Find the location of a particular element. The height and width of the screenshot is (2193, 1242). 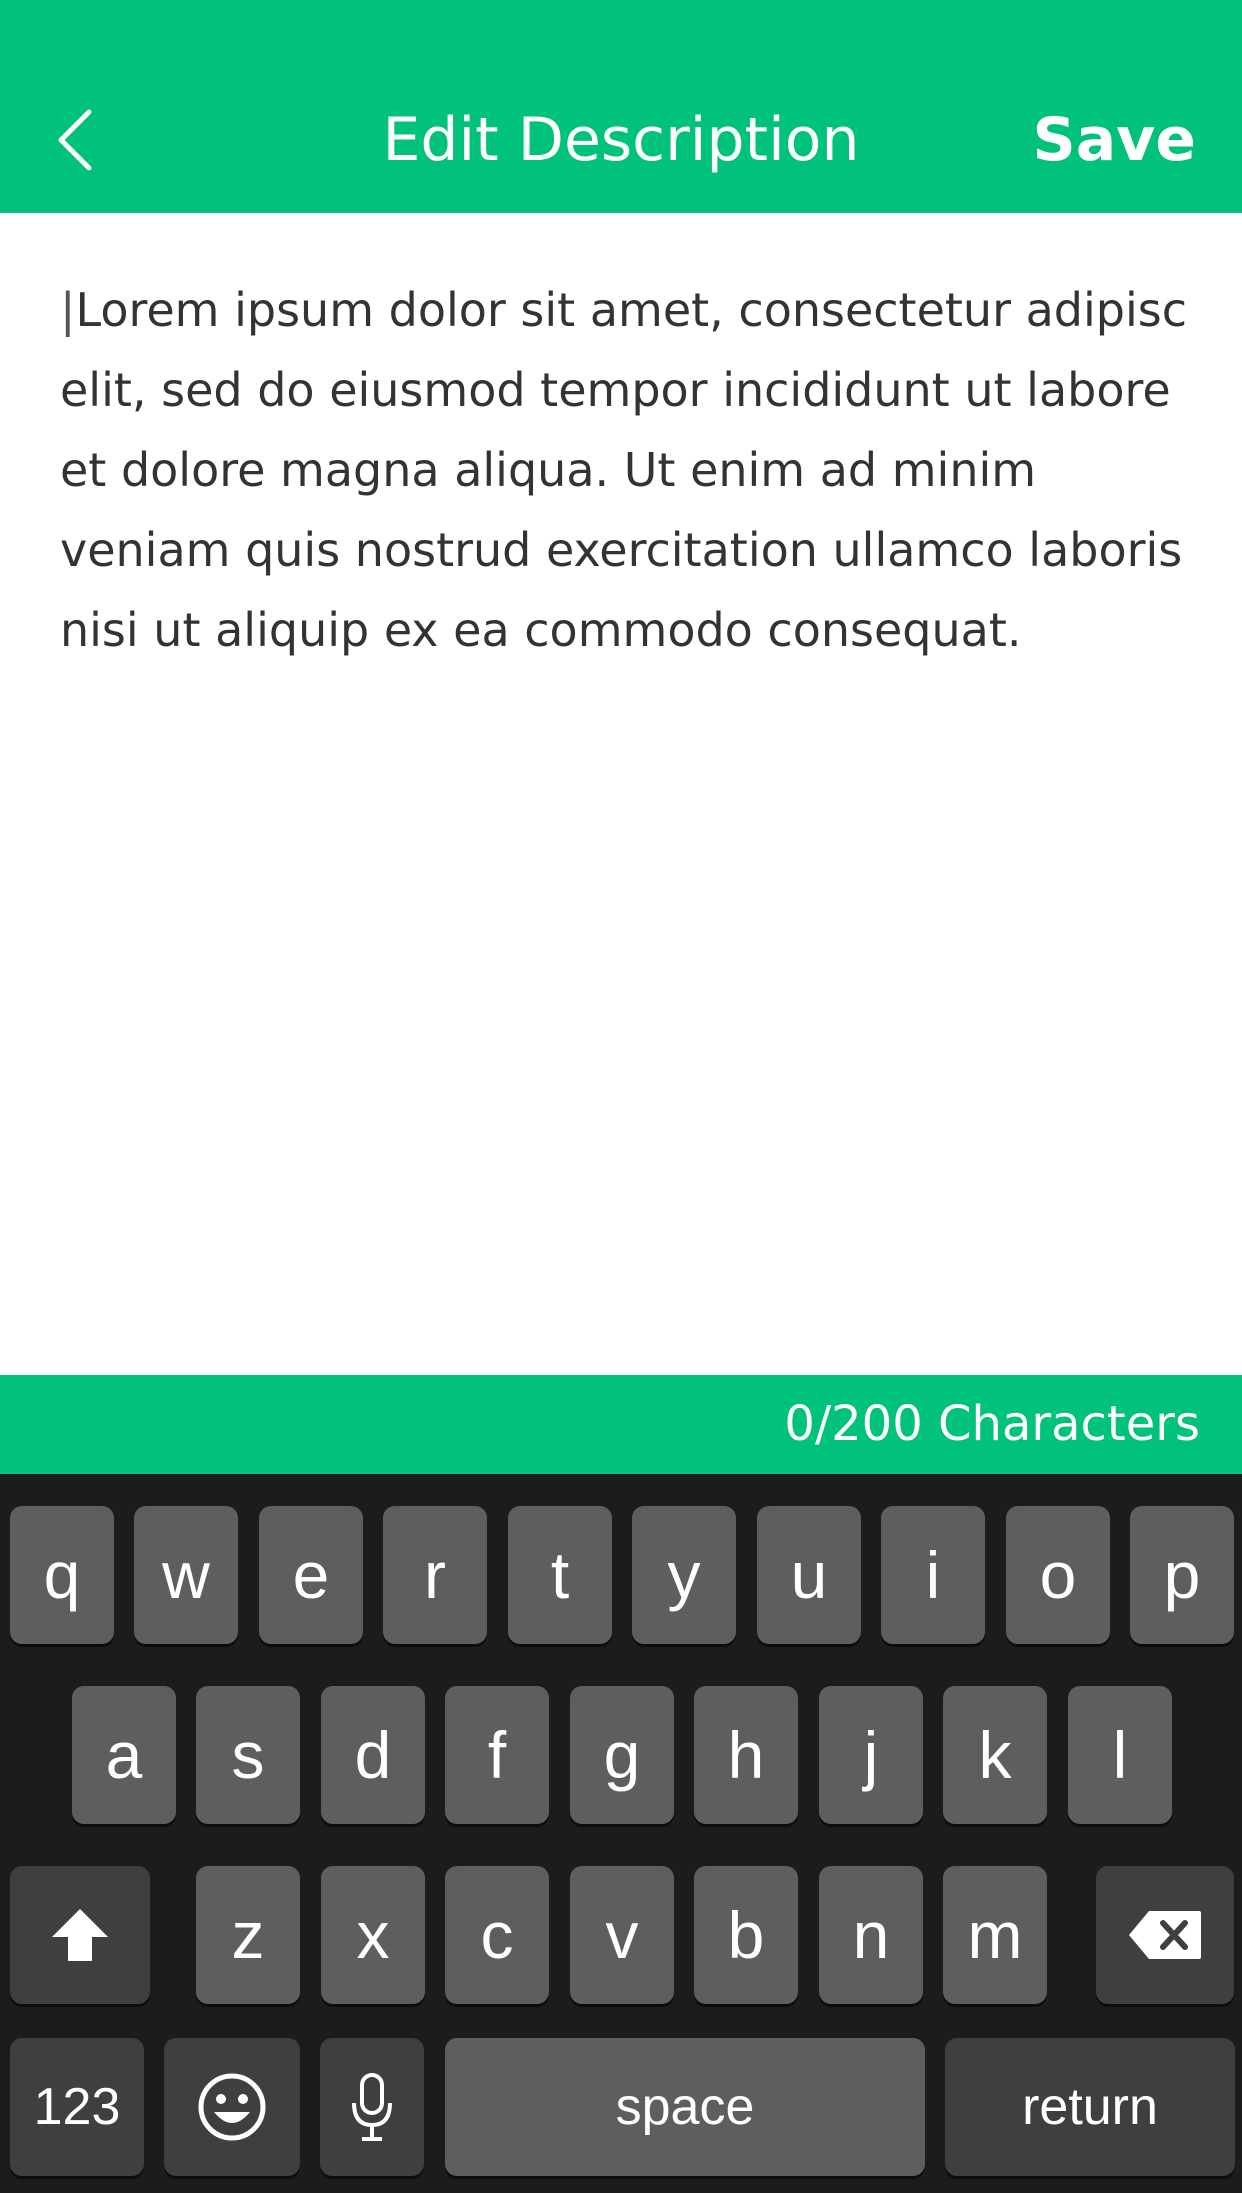

delete-key is located at coordinates (1165, 1935).